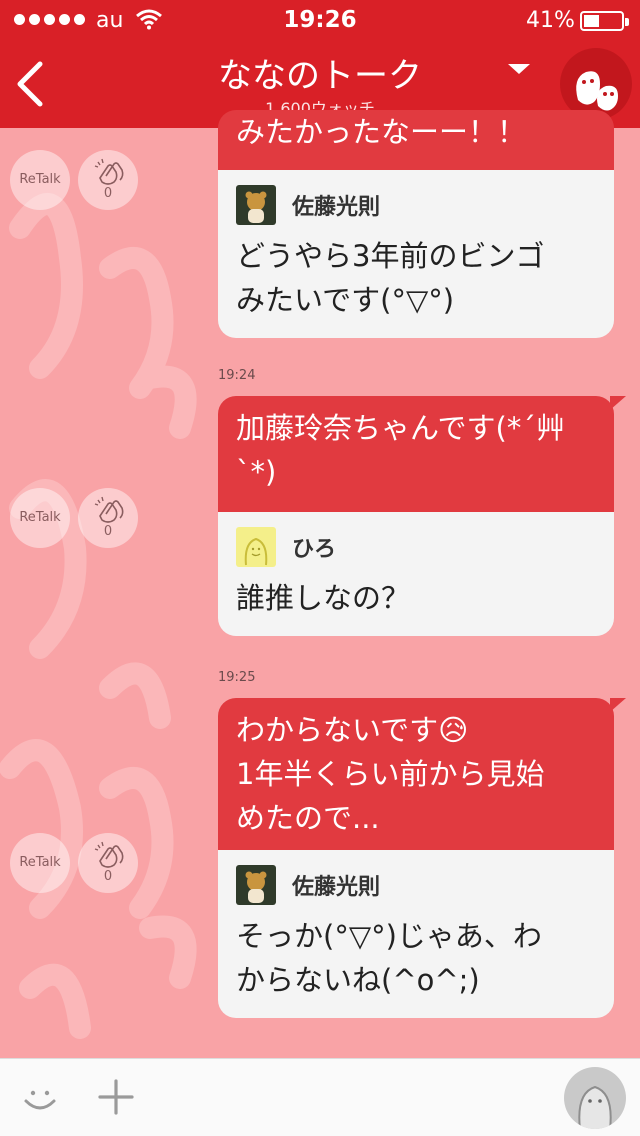 This screenshot has height=1136, width=640. What do you see at coordinates (519, 69) in the screenshot?
I see `dropdown-triangle-icon` at bounding box center [519, 69].